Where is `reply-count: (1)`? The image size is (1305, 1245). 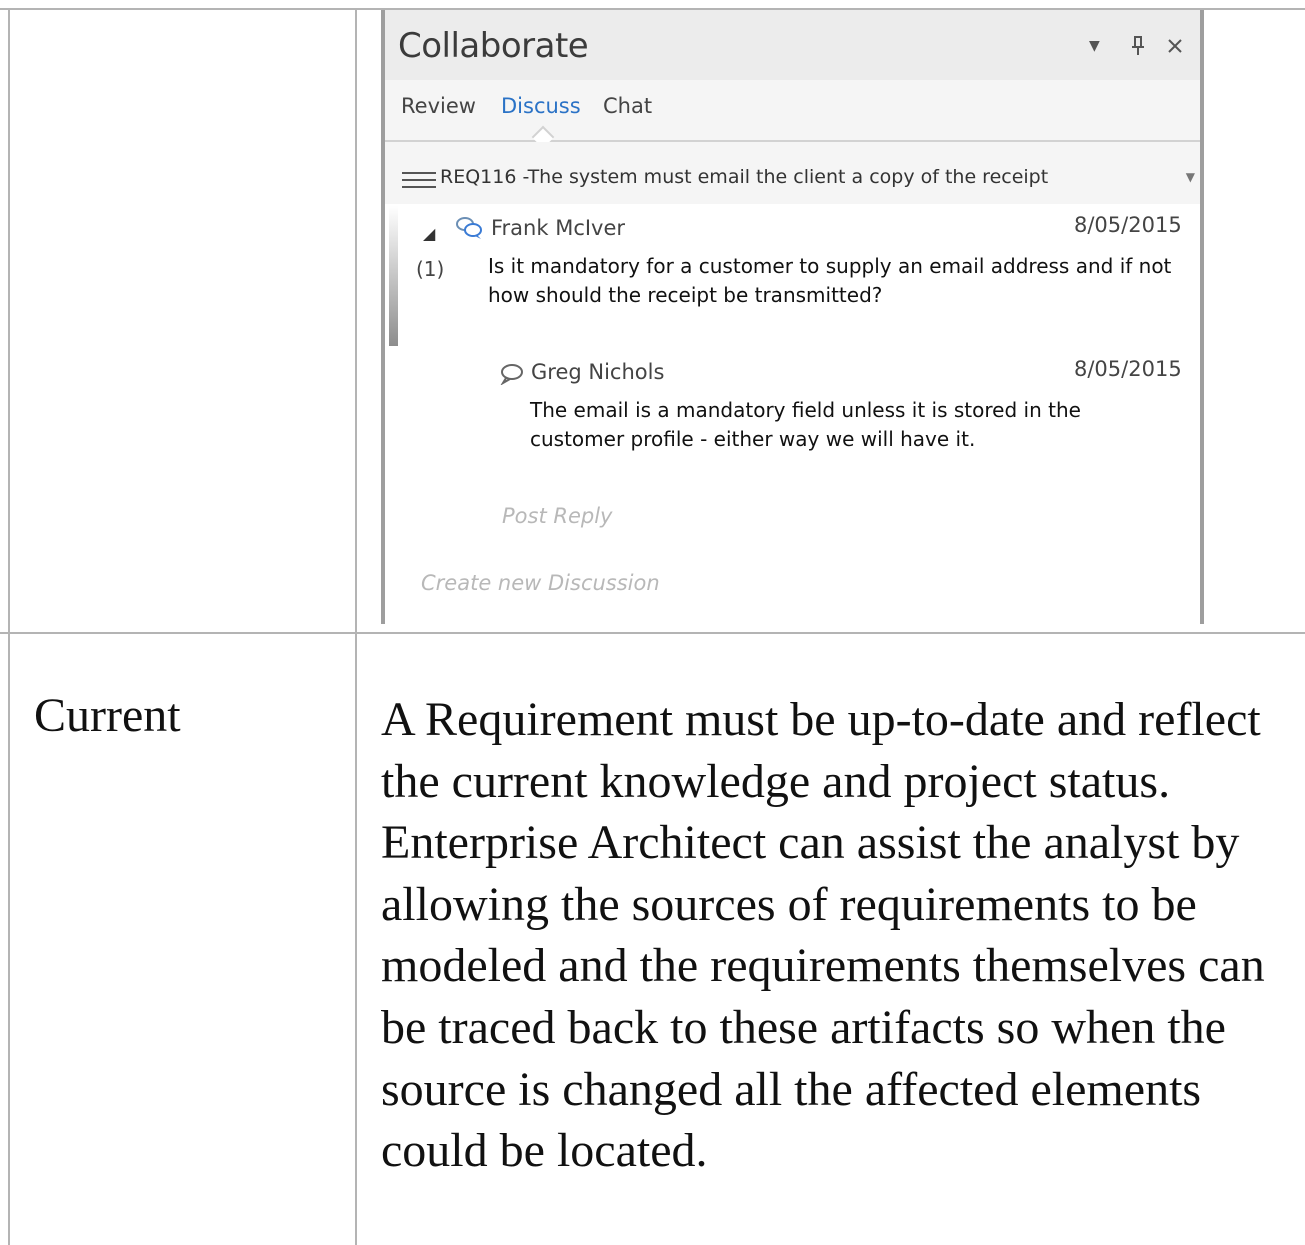 reply-count: (1) is located at coordinates (430, 269).